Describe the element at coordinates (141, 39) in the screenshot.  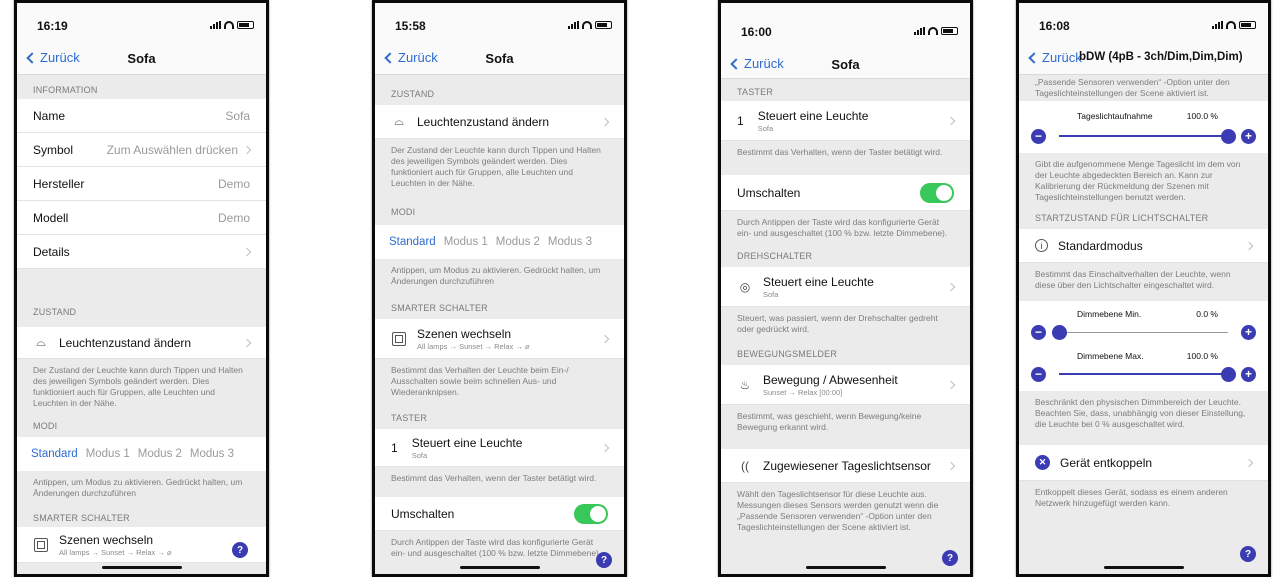
I see `header: 16:19 Zurück Sofa` at that location.